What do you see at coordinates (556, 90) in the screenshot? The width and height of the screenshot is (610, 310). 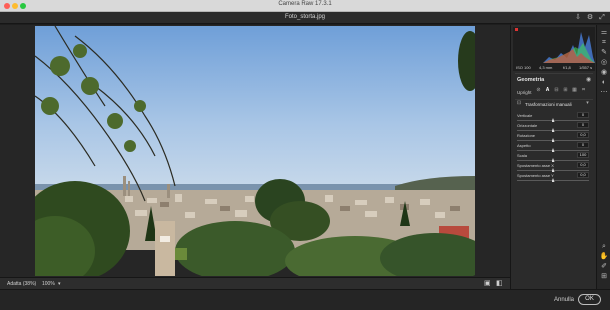 I see `upright-level-icon: ⊟` at bounding box center [556, 90].